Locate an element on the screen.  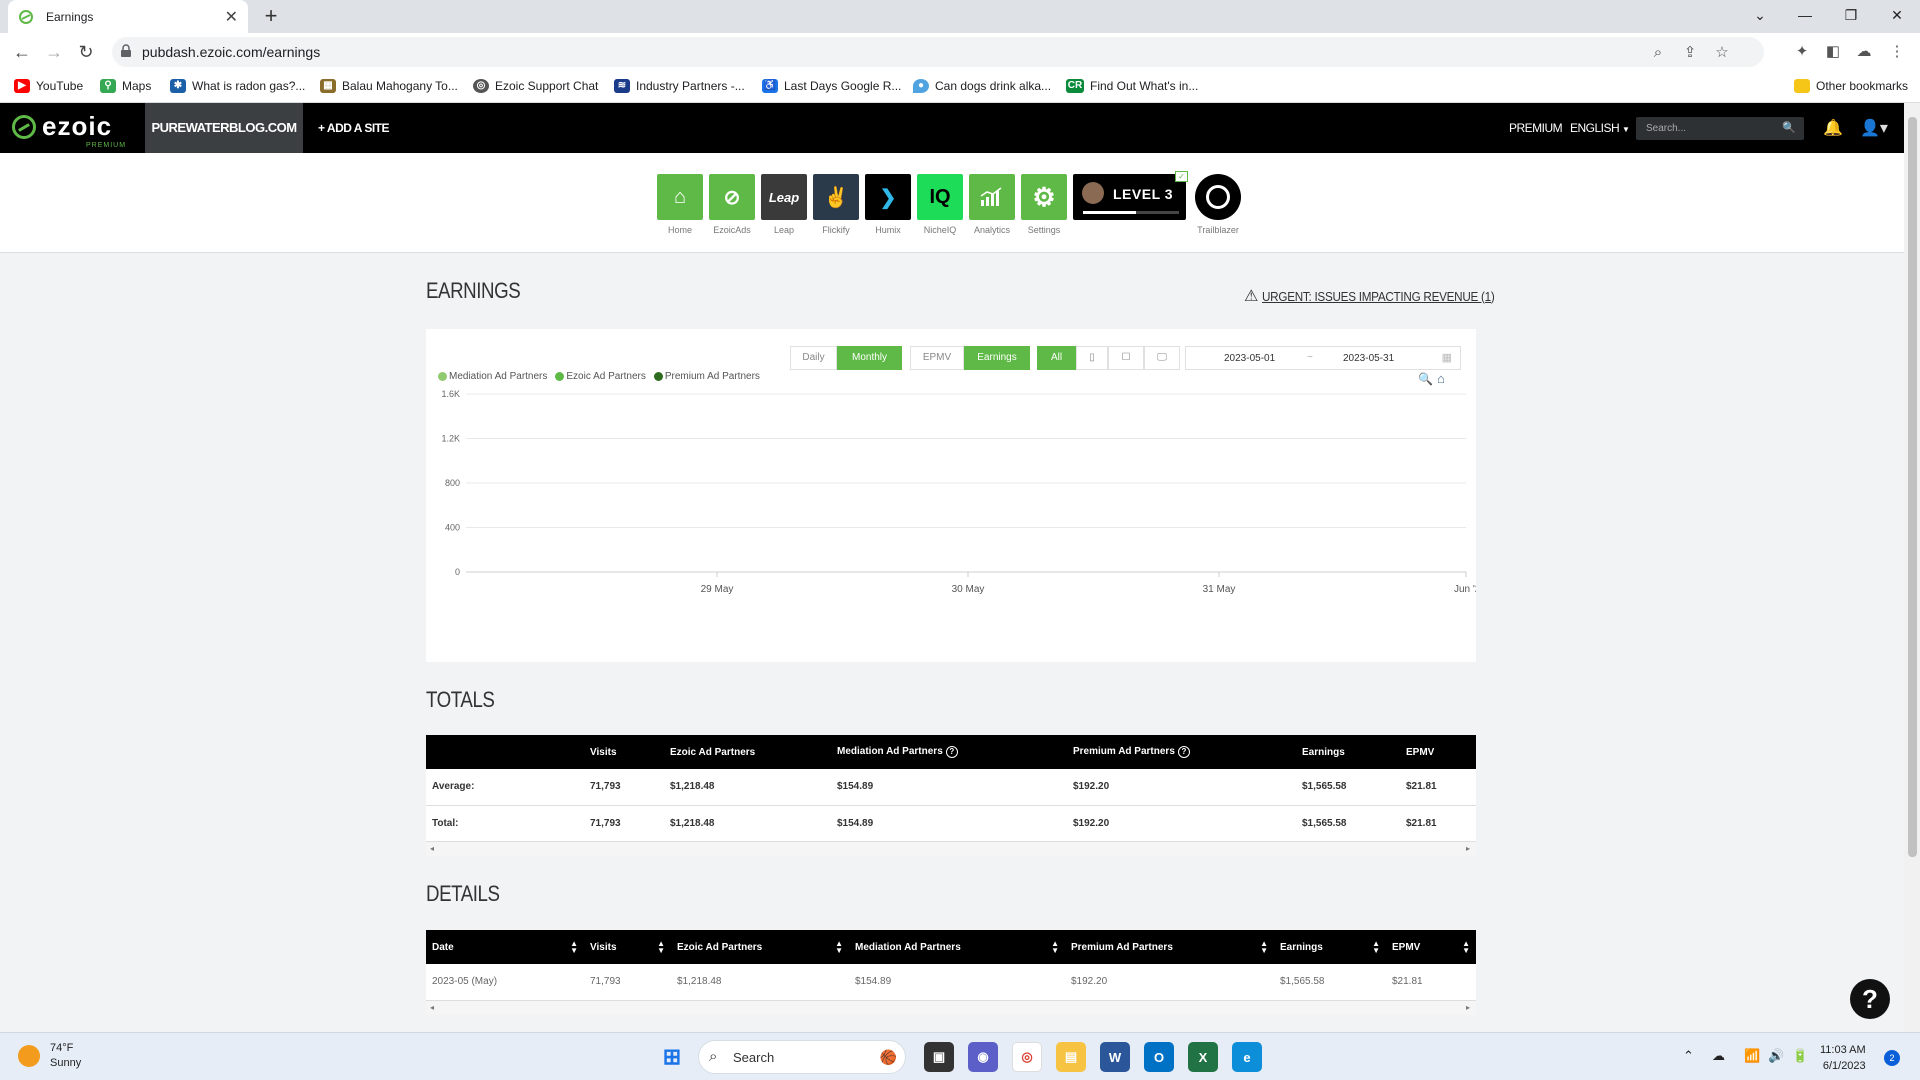
earnings-toggle: Earnings is located at coordinates (997, 358).